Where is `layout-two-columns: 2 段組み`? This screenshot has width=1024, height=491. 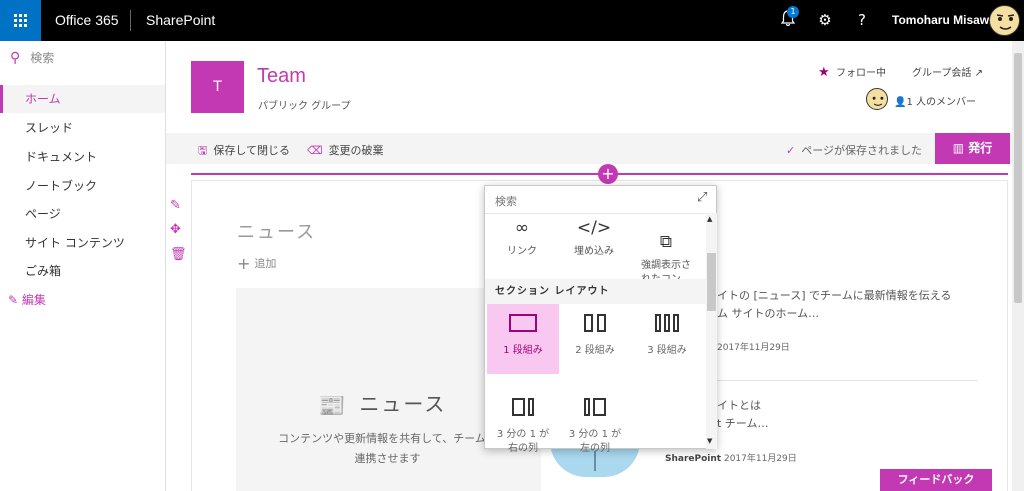
layout-two-columns: 2 段組み is located at coordinates (595, 339).